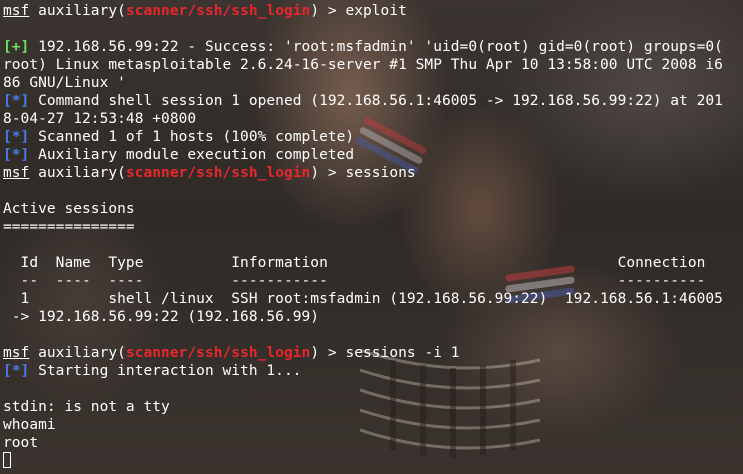  Describe the element at coordinates (86, 407) in the screenshot. I see `output-line: stdin: is not a tty` at that location.